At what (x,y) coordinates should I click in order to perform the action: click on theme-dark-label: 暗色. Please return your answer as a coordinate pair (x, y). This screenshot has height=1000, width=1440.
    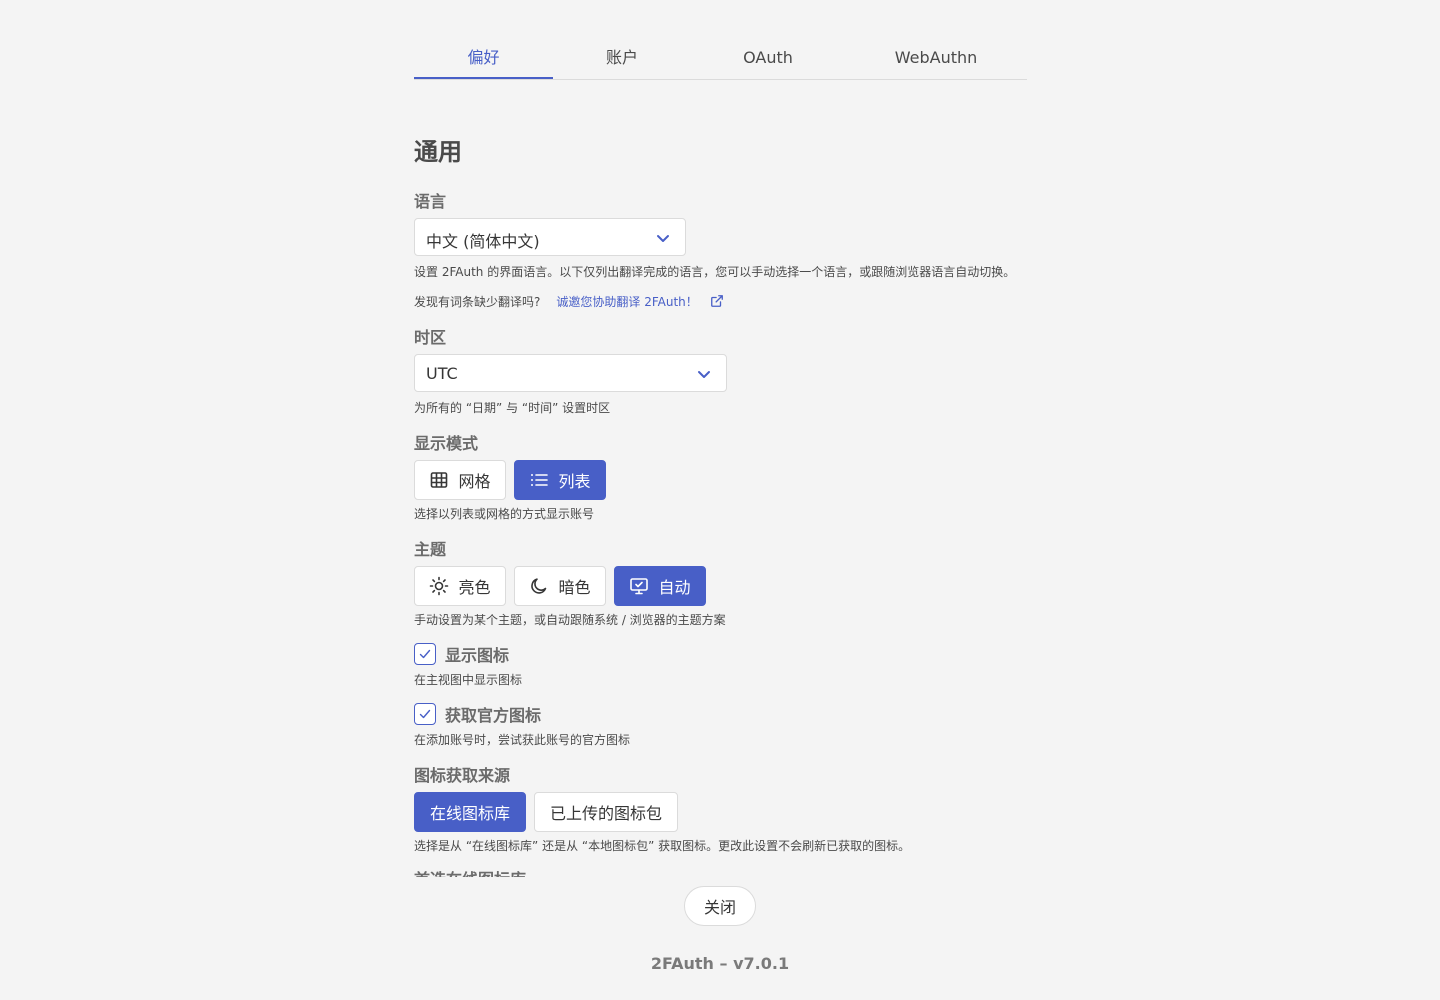
    Looking at the image, I should click on (574, 587).